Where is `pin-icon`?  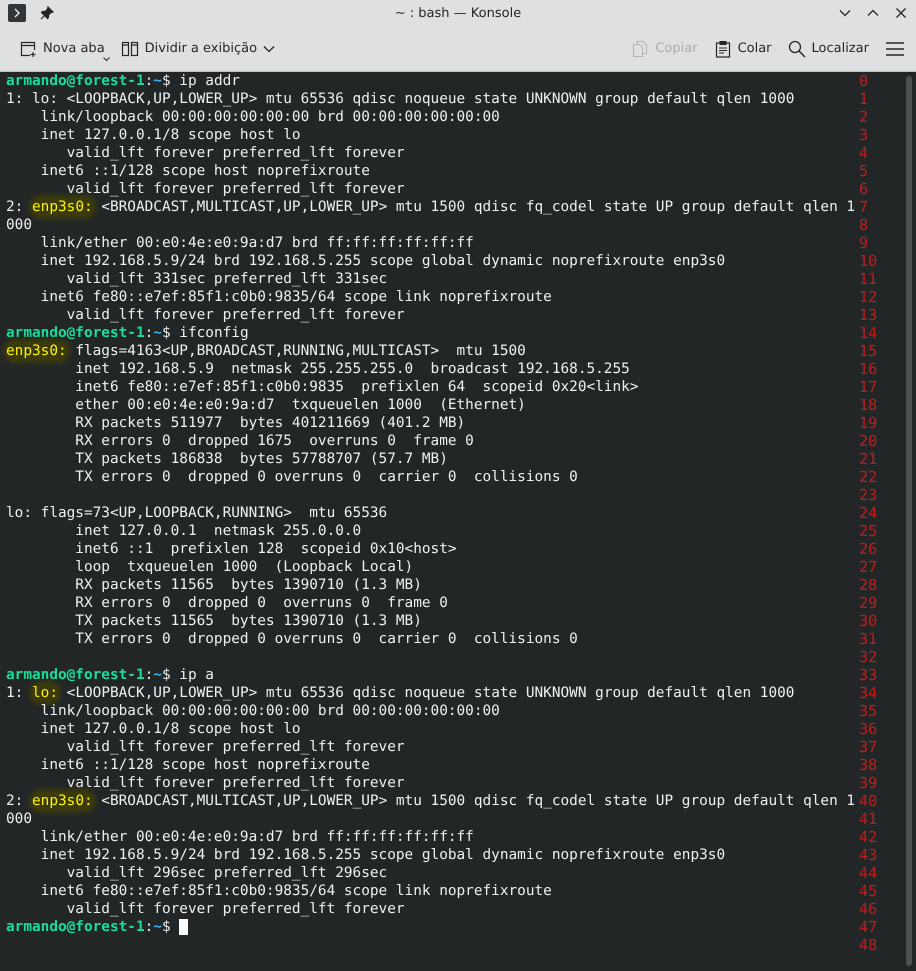 pin-icon is located at coordinates (47, 13).